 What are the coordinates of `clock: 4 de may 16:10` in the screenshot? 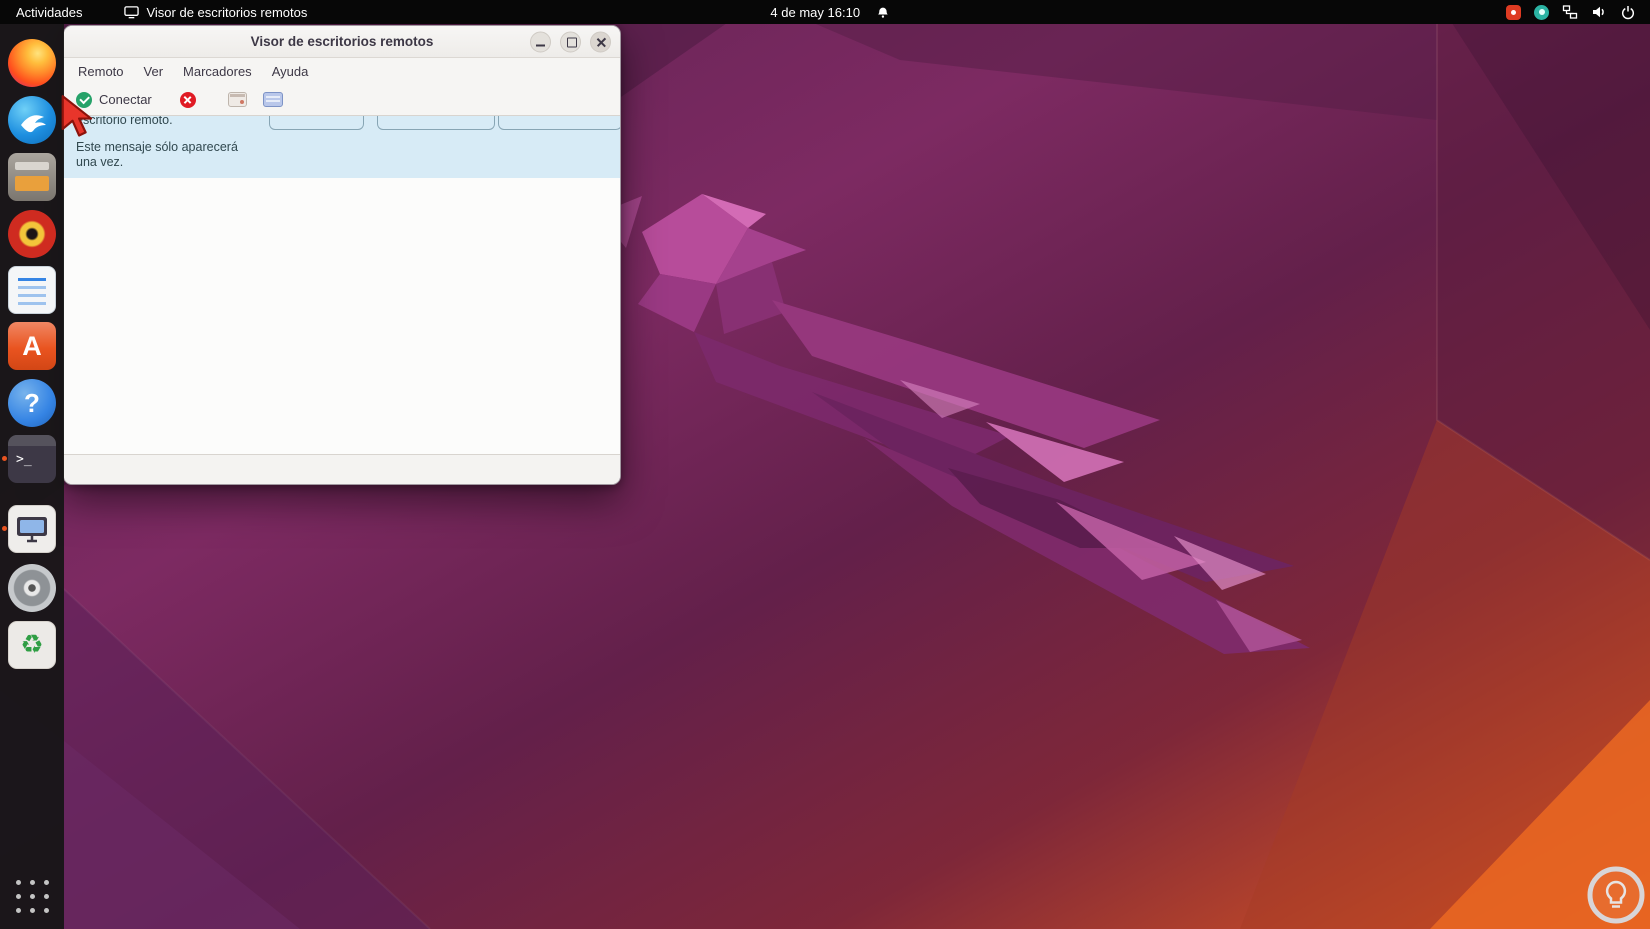 It's located at (829, 12).